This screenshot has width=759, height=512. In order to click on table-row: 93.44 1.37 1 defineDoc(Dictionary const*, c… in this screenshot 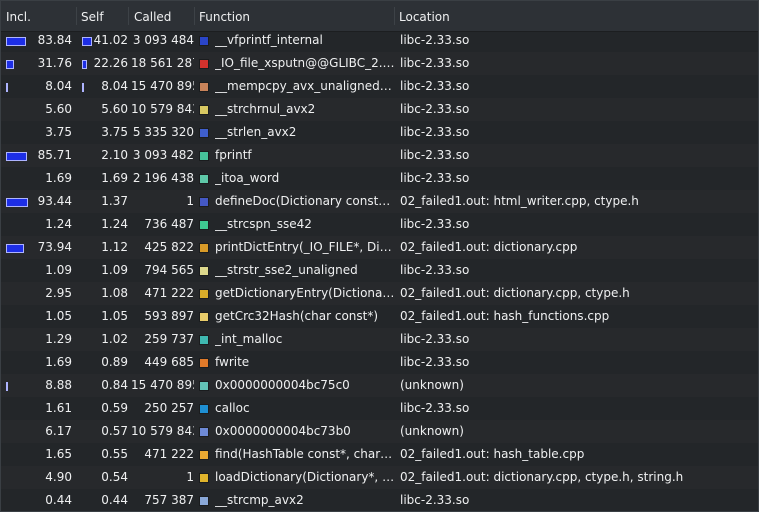, I will do `click(379, 201)`.